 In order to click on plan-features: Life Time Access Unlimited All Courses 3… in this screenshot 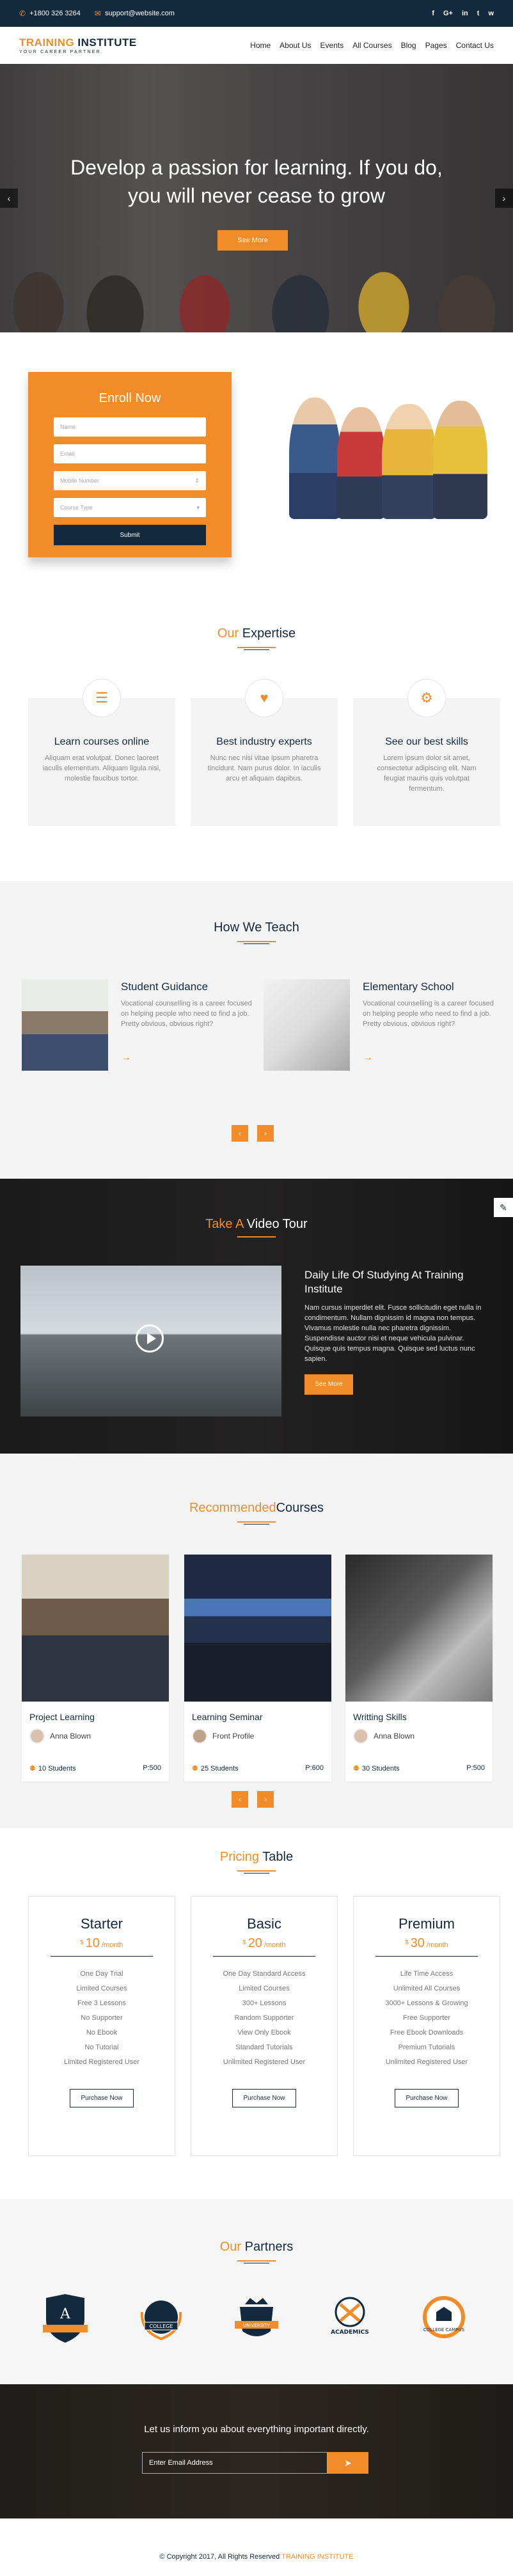, I will do `click(427, 2018)`.